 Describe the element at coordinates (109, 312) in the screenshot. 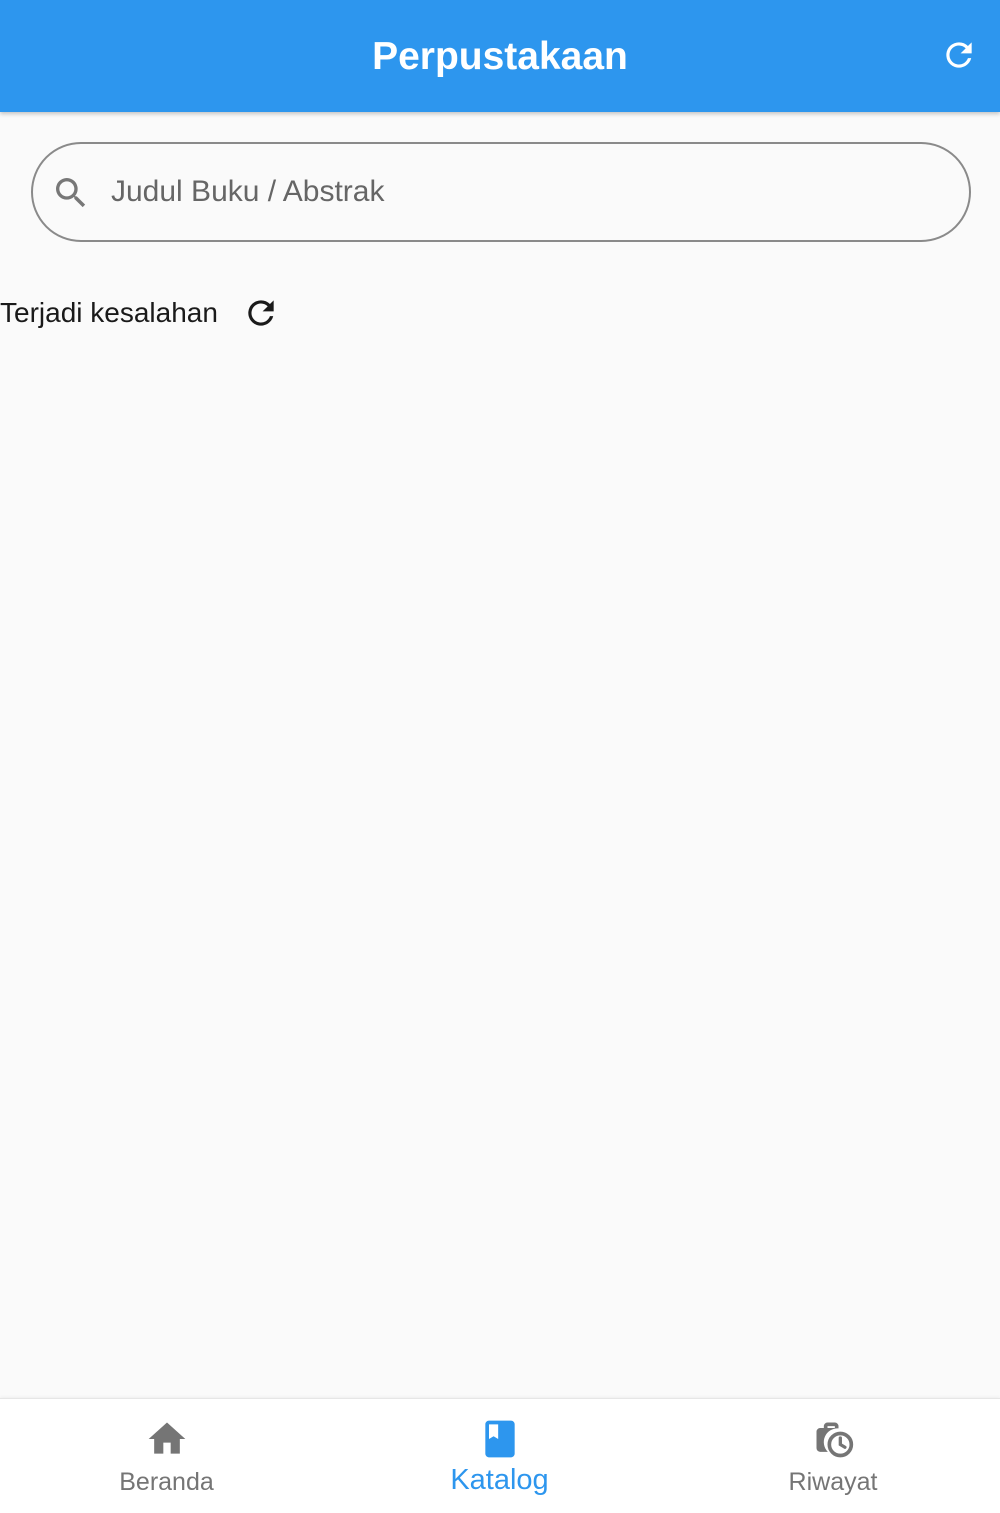

I see `error-message: Terjadi kesalahan` at that location.